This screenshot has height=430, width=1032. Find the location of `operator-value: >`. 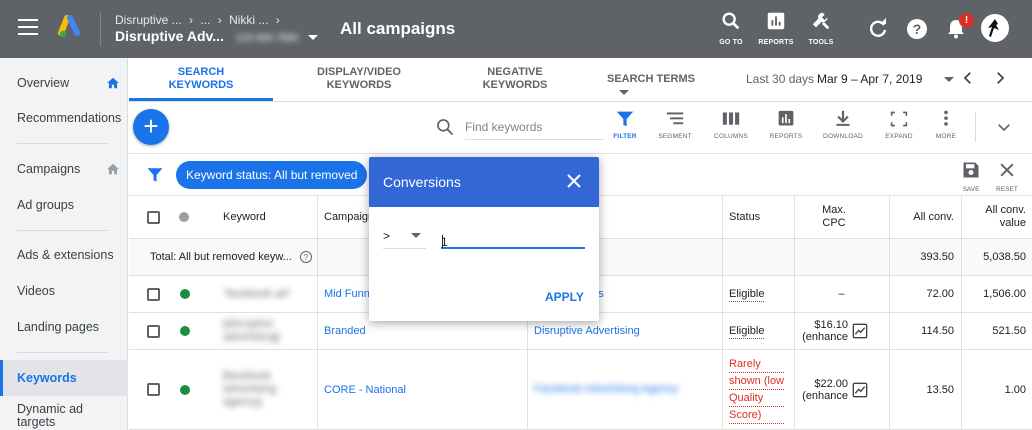

operator-value: > is located at coordinates (387, 236).